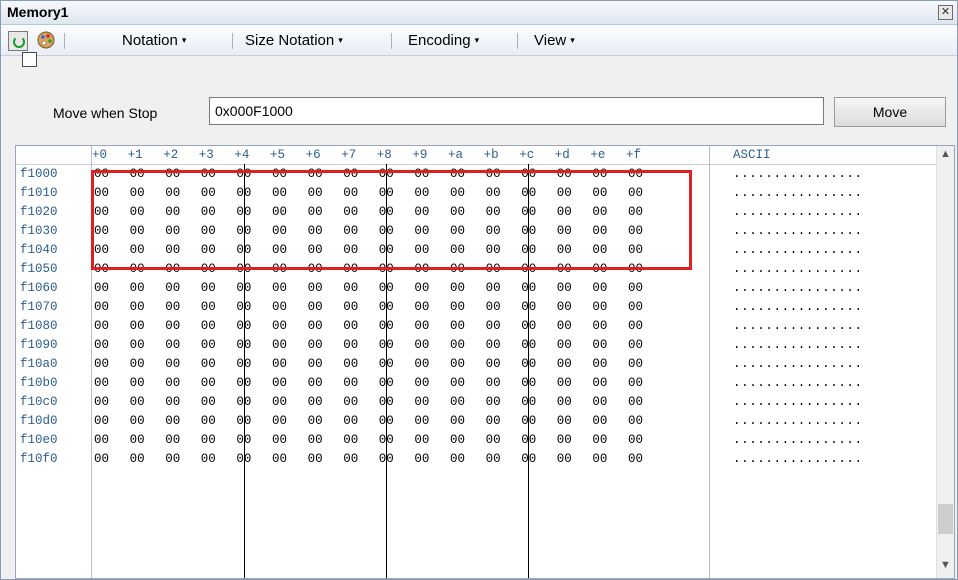 This screenshot has height=580, width=958. I want to click on scroll-down-icon: ▼, so click(945, 567).